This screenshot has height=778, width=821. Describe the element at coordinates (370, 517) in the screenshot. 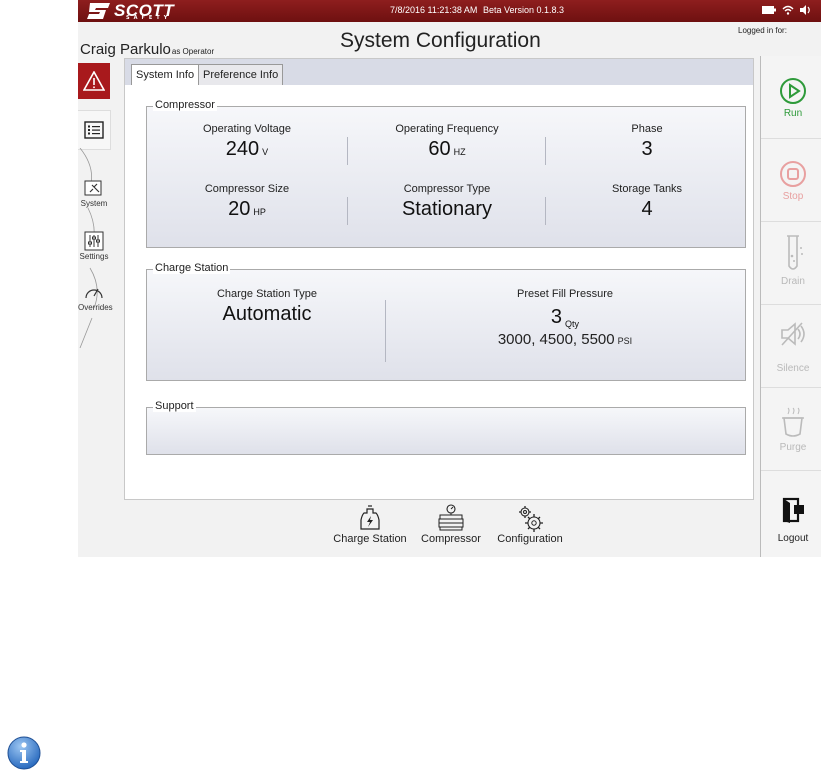

I see `charge-station-icon` at that location.